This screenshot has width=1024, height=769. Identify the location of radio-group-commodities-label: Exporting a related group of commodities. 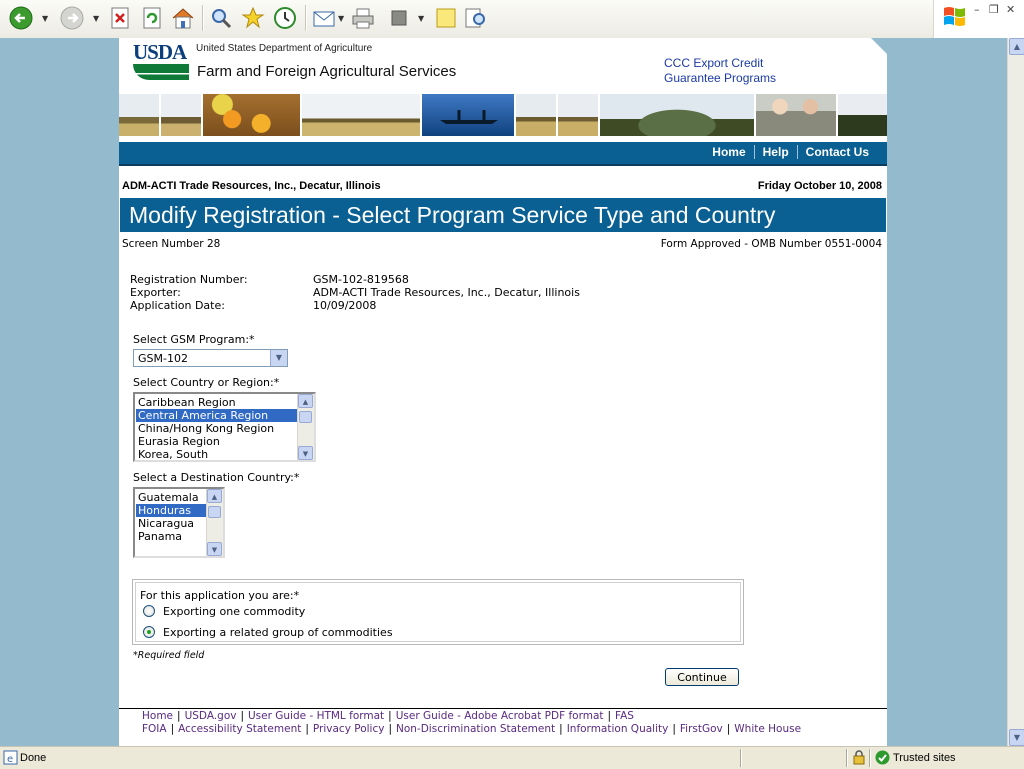
(278, 632).